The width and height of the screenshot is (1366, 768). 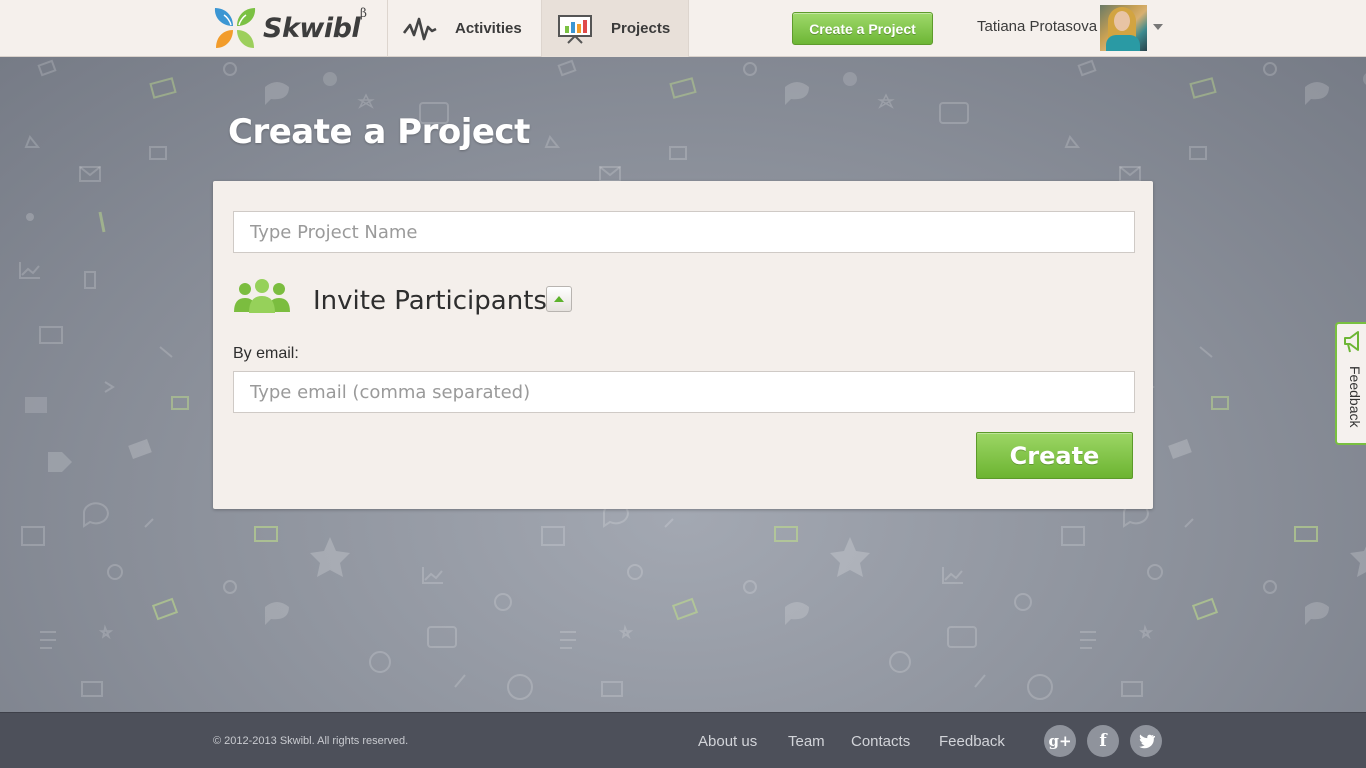 I want to click on twitter-bird-icon, so click(x=1147, y=741).